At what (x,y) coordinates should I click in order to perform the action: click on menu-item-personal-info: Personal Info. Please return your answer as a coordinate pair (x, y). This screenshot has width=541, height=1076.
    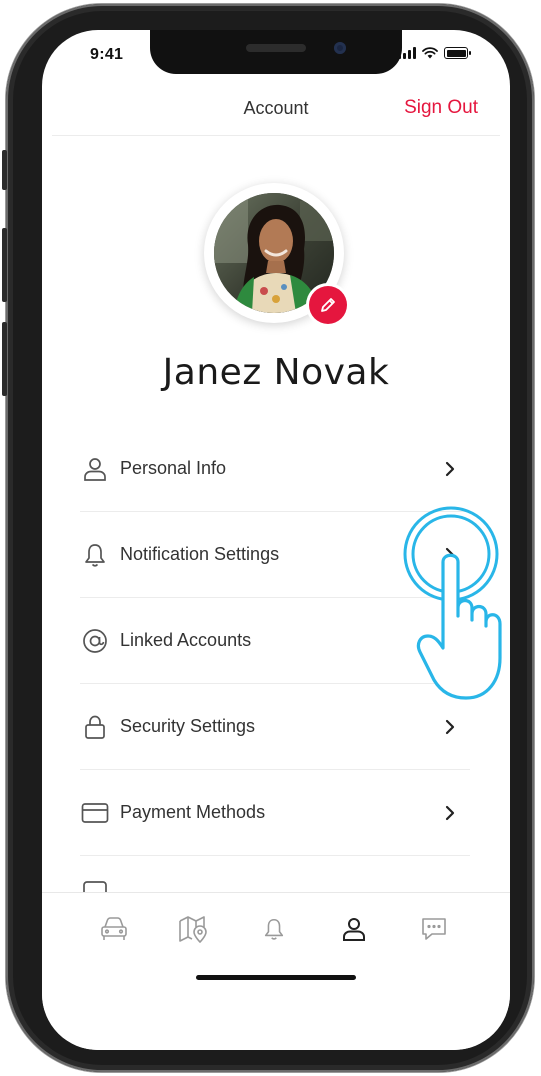
    Looking at the image, I should click on (275, 469).